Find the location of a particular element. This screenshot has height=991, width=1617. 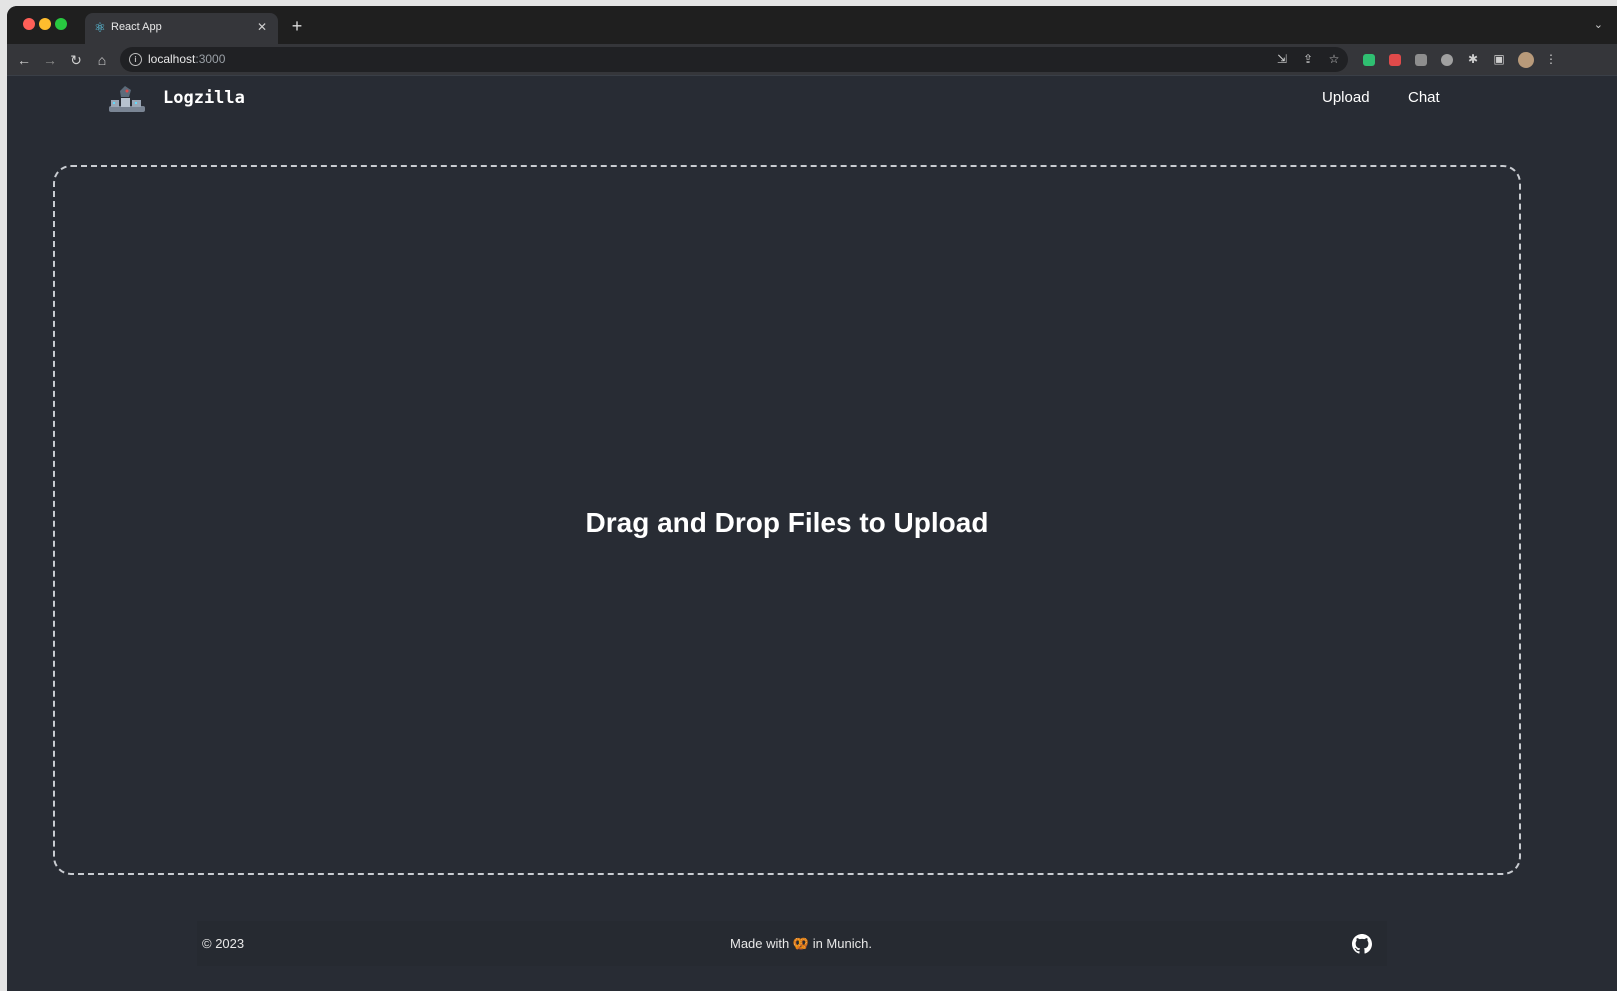

tab-search-chevron-icon: ⌄ is located at coordinates (1598, 24).